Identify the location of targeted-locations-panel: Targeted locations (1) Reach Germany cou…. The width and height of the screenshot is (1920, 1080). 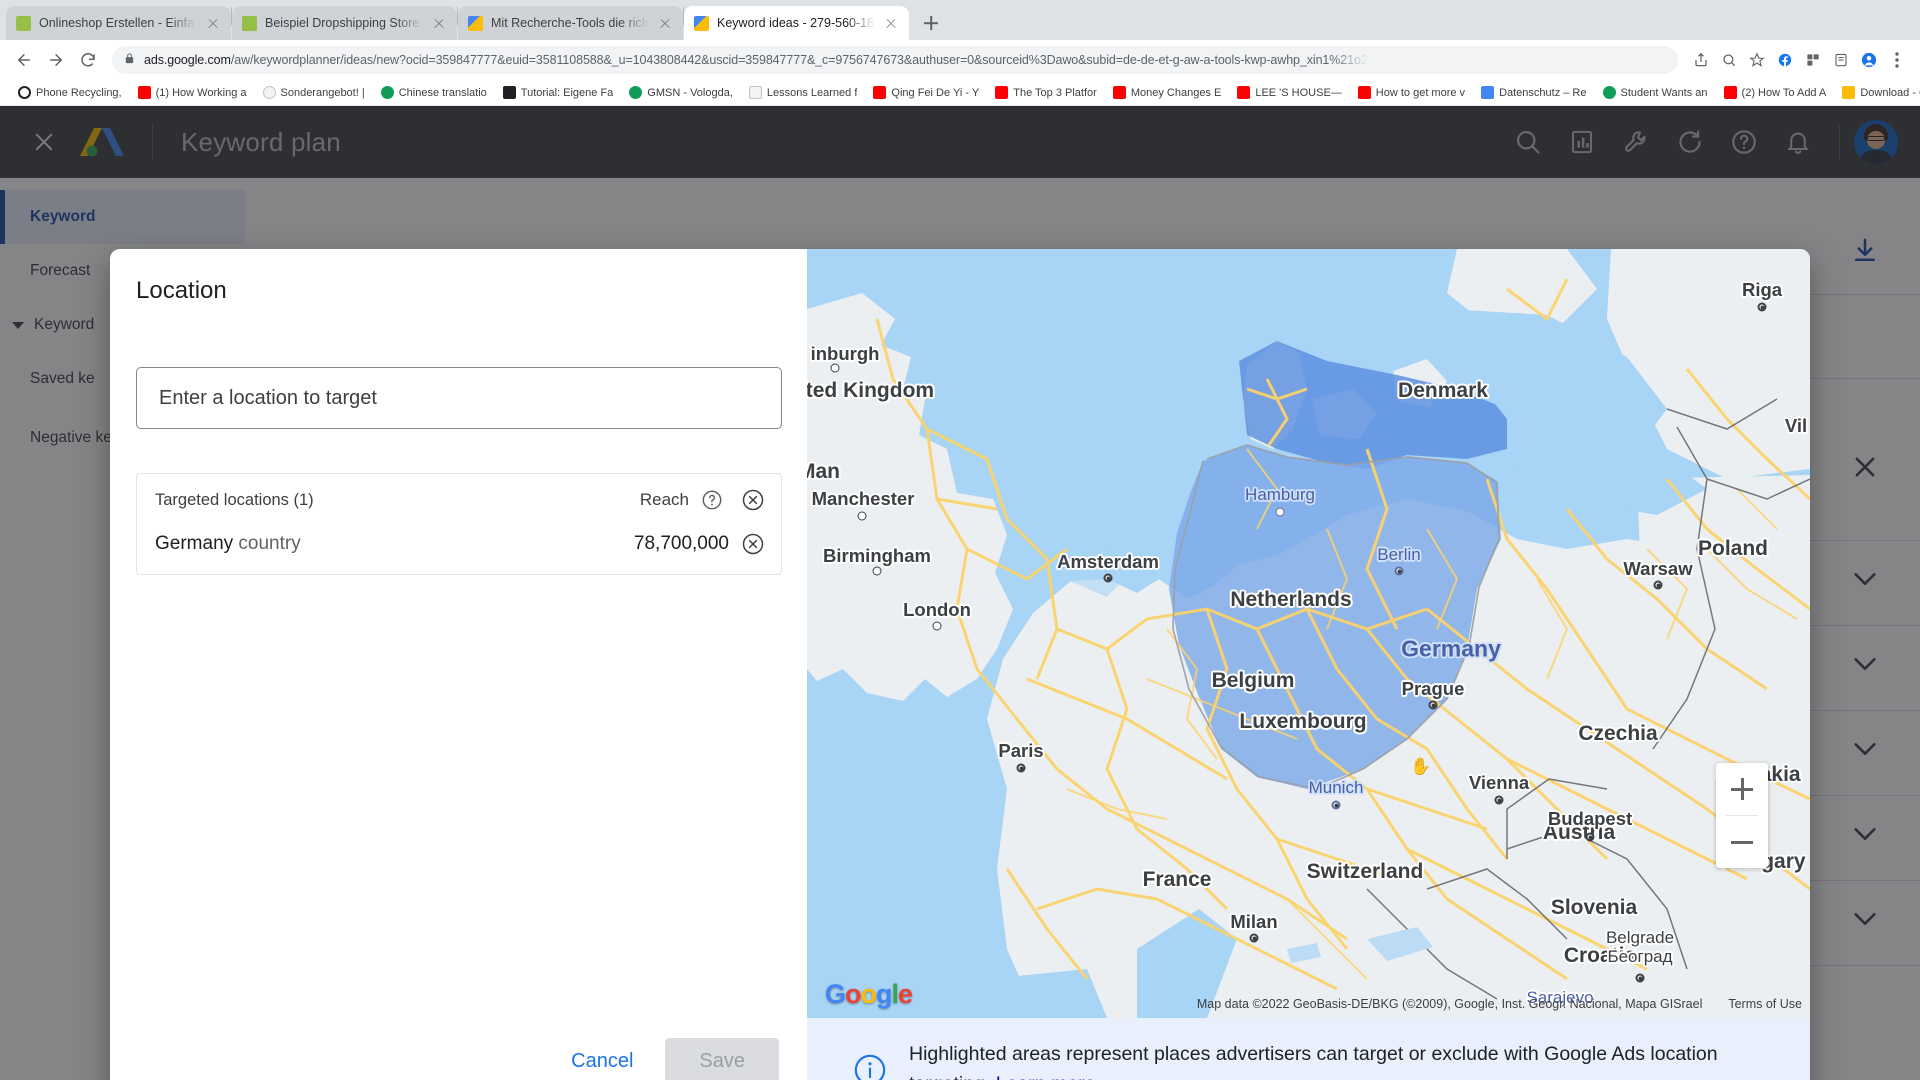
(459, 524).